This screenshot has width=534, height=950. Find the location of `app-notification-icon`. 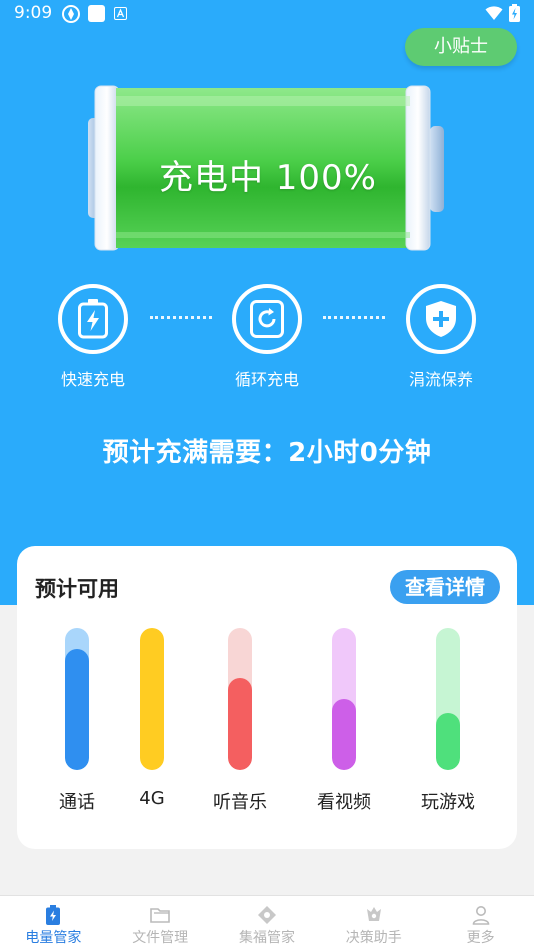

app-notification-icon is located at coordinates (71, 14).